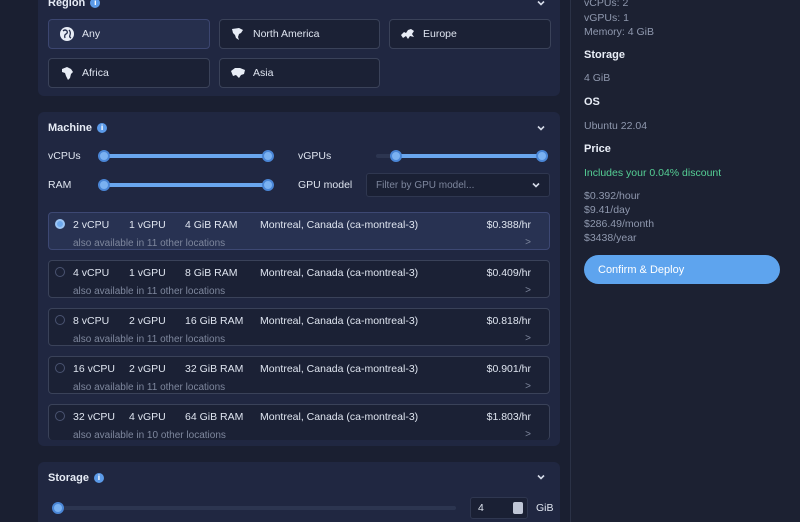 Image resolution: width=800 pixels, height=522 pixels. What do you see at coordinates (606, 4) in the screenshot?
I see `summary-vcpus: vCPUs: 2` at bounding box center [606, 4].